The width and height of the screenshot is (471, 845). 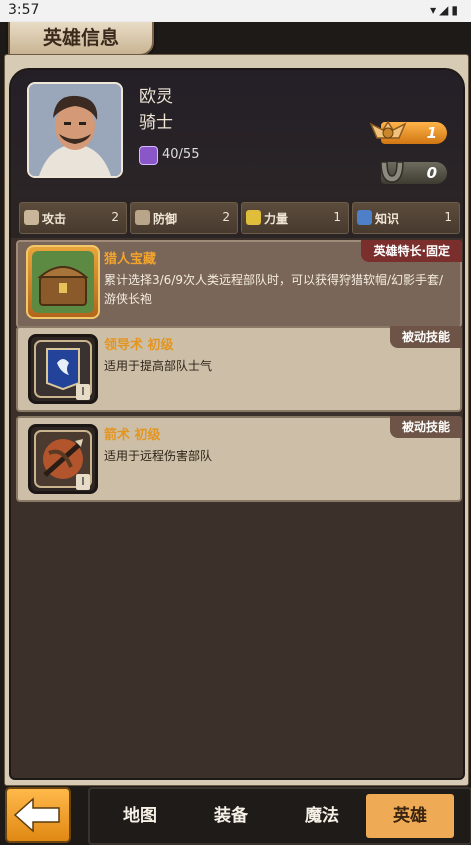 I want to click on signal-icon: ◢, so click(x=445, y=10).